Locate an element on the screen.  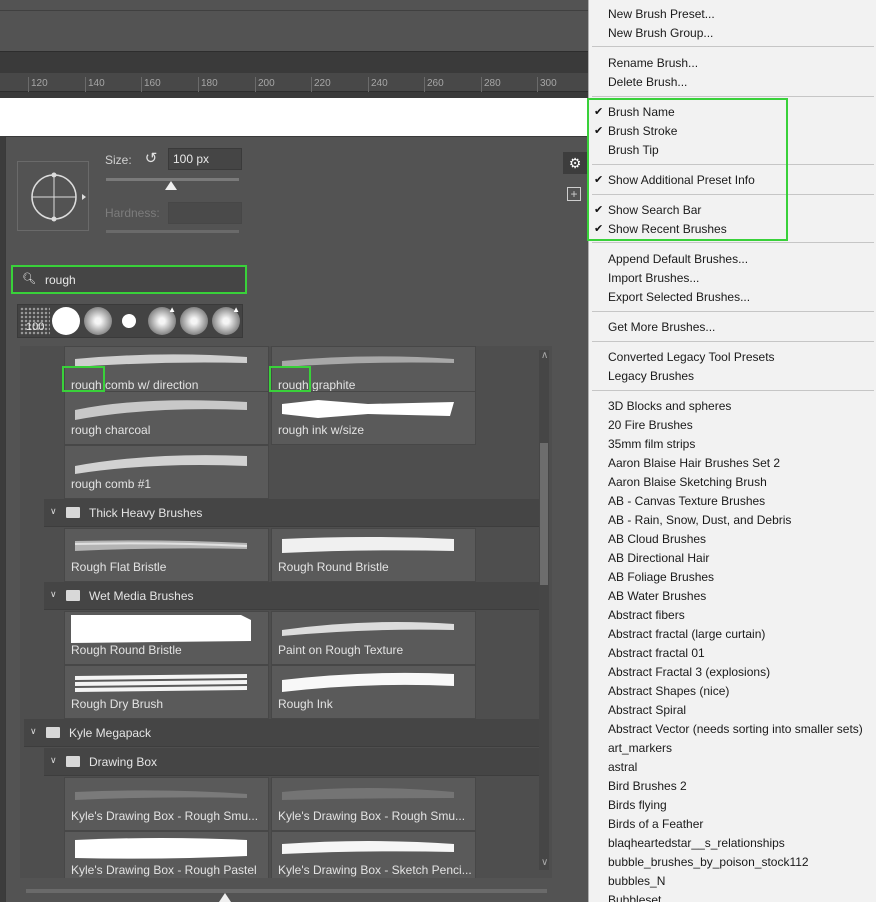
preview-size-slider-track is located at coordinates (286, 891).